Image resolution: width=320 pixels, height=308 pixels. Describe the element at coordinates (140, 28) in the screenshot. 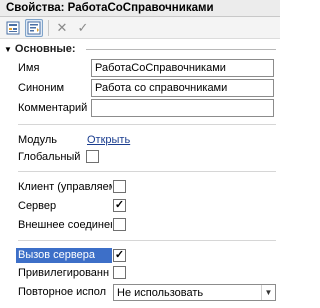

I see `toolbar: ✕ ✓` at that location.